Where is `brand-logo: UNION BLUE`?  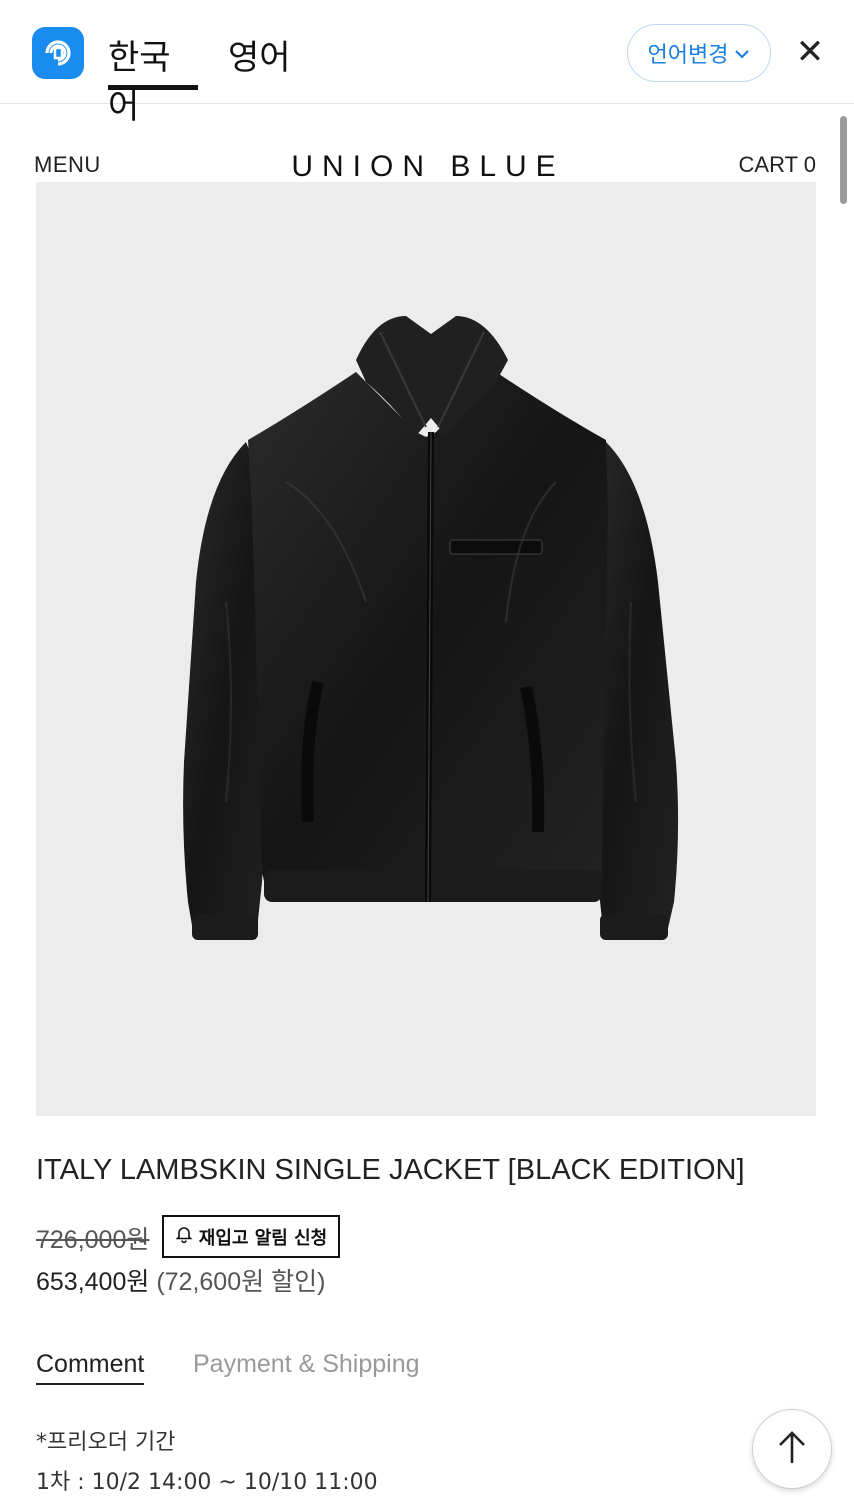
brand-logo: UNION BLUE is located at coordinates (427, 167).